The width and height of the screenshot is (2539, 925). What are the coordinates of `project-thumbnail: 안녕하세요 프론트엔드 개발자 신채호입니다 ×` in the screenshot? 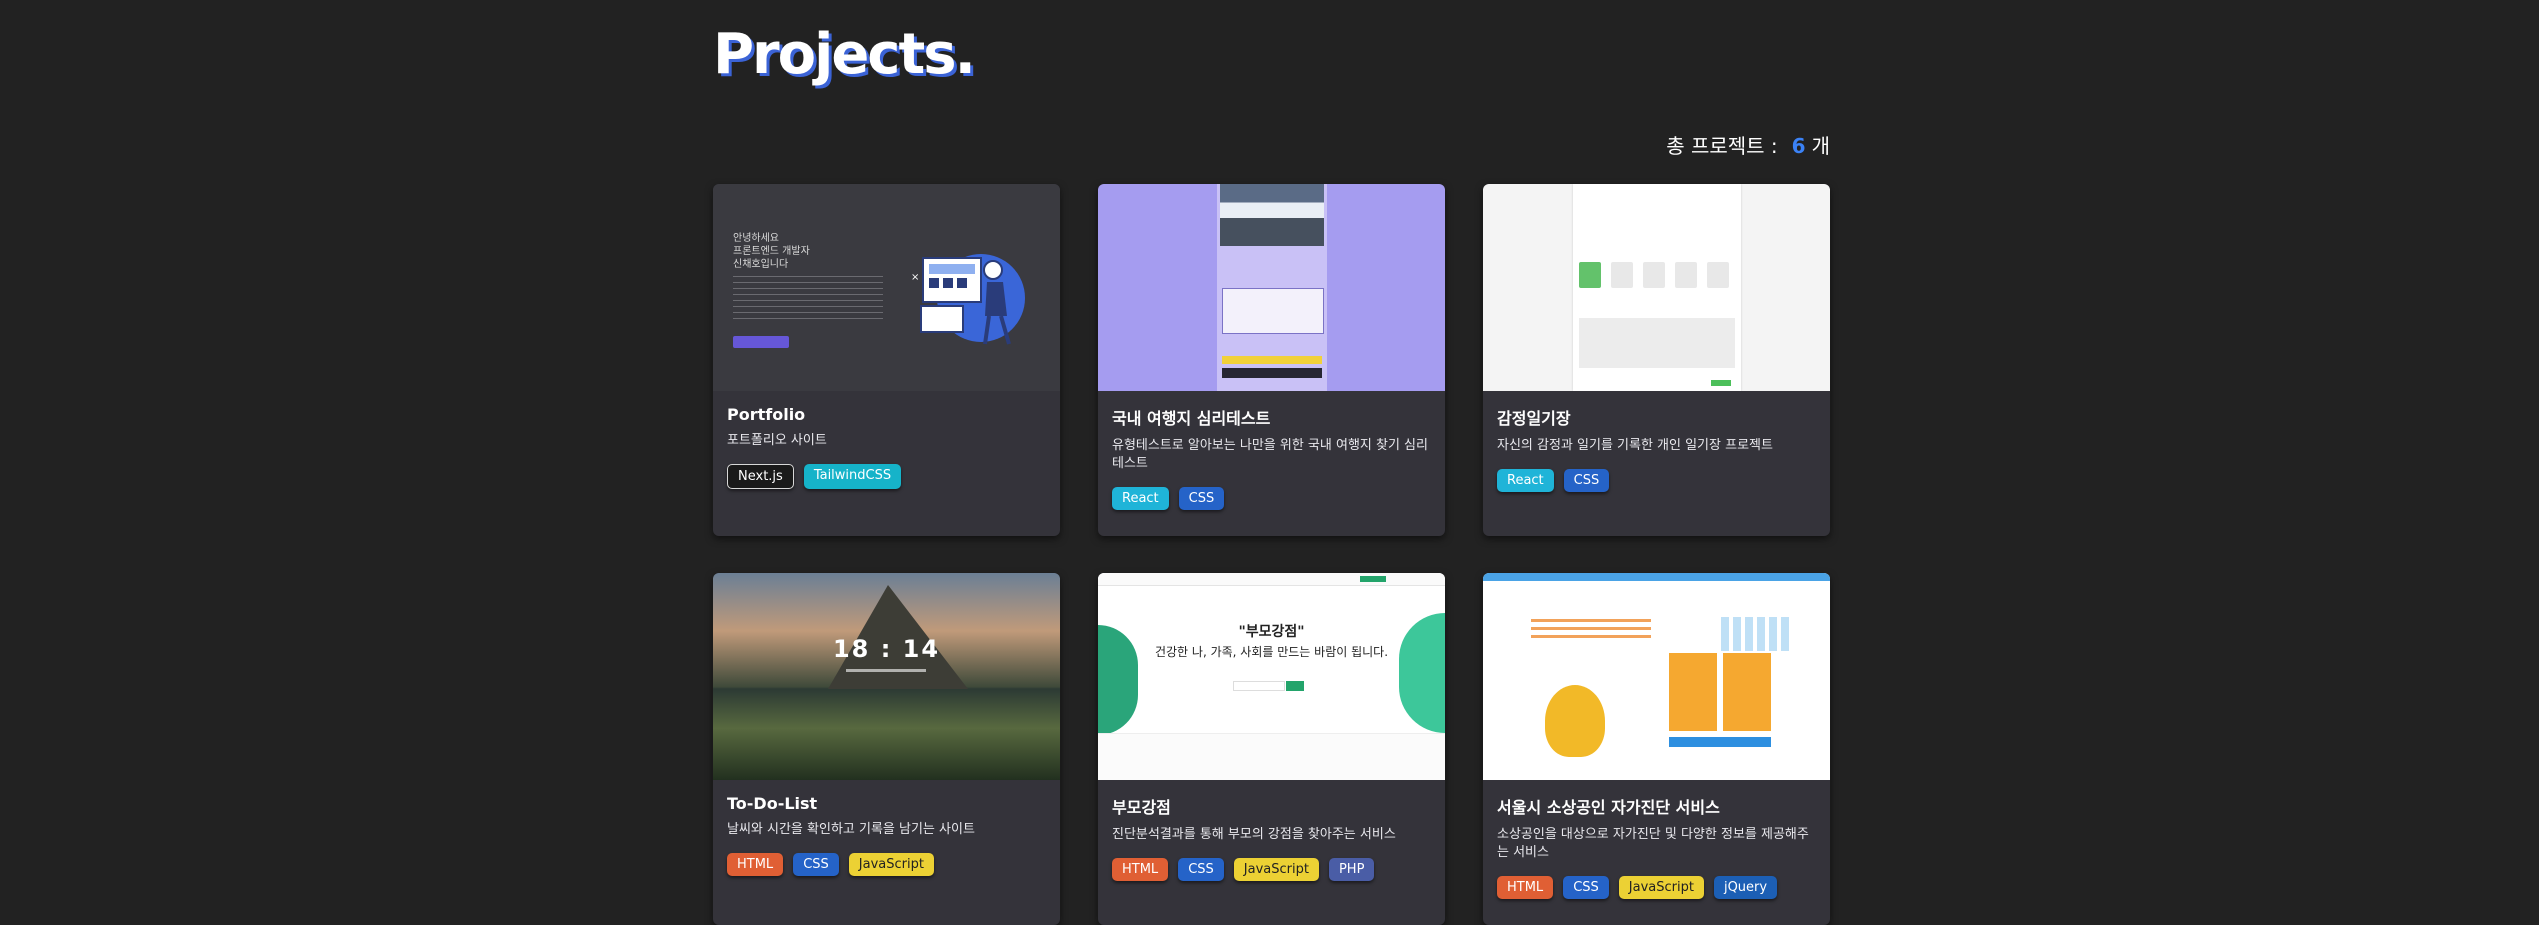 It's located at (886, 287).